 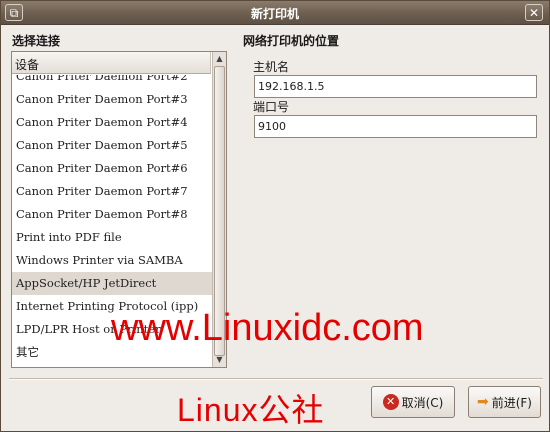 I want to click on scroll-down-icon: ▼, so click(x=219, y=360).